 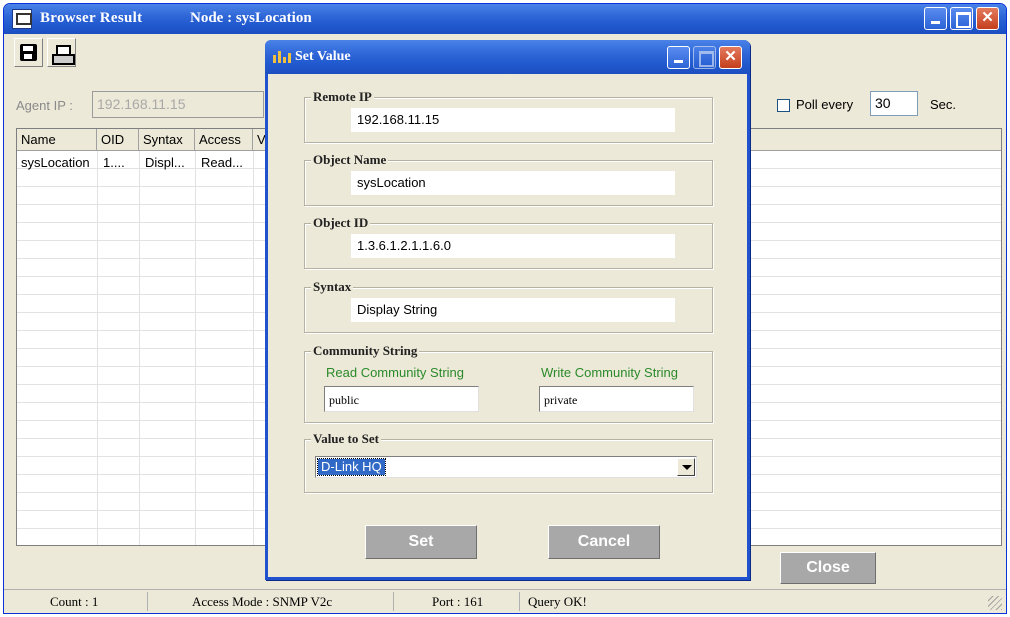 I want to click on remote-ip-label: Remote IP, so click(x=342, y=97).